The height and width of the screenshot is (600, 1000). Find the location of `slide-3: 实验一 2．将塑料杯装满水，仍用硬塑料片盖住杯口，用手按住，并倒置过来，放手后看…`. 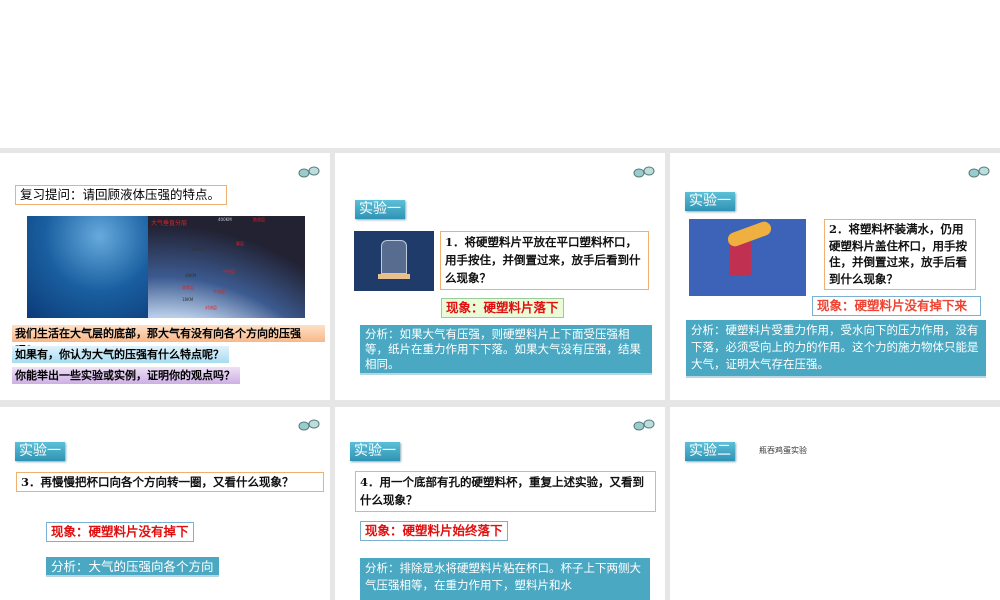

slide-3: 实验一 2．将塑料杯装满水，仍用硬塑料片盖住杯口，用手按住，并倒置过来，放手后看… is located at coordinates (835, 276).